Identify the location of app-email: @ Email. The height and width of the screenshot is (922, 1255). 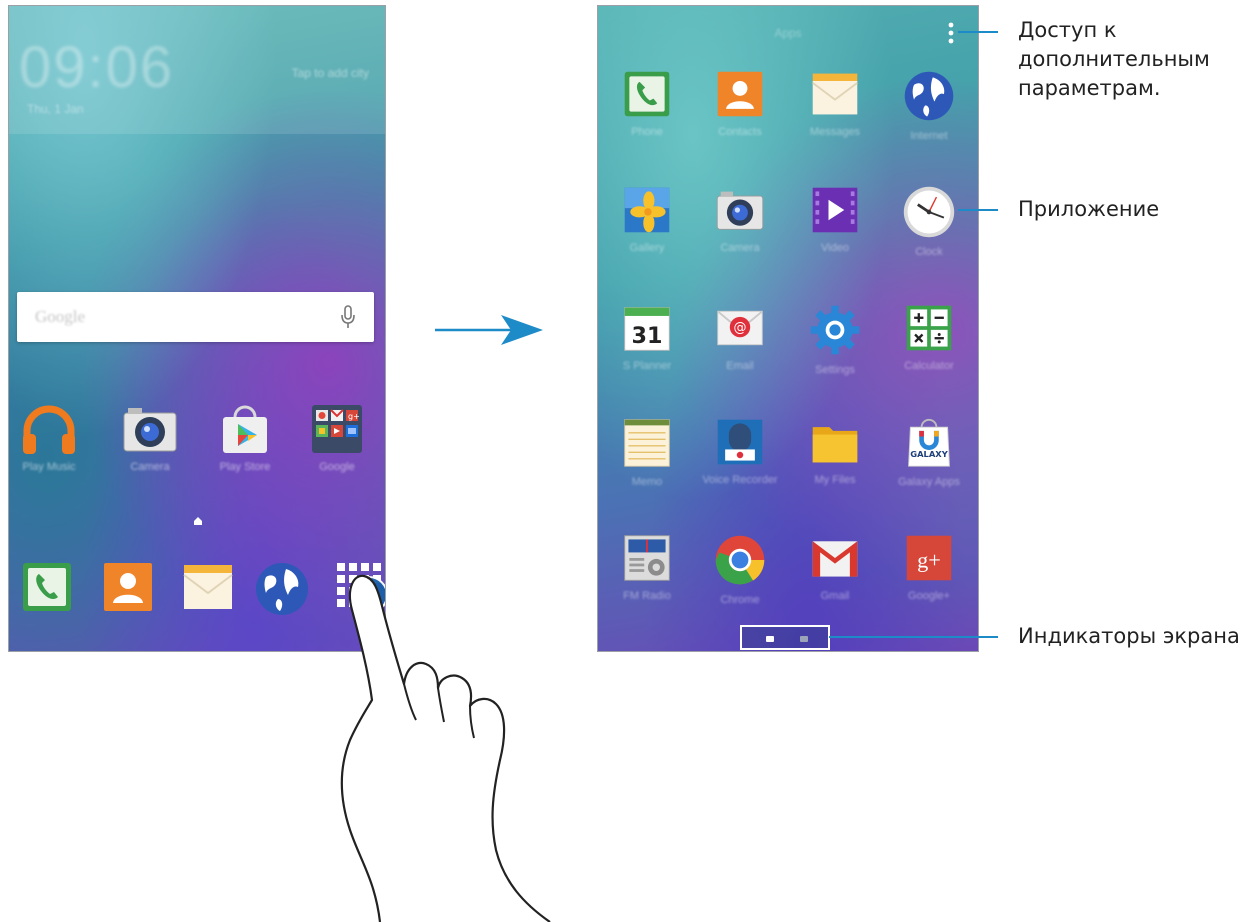
(740, 337).